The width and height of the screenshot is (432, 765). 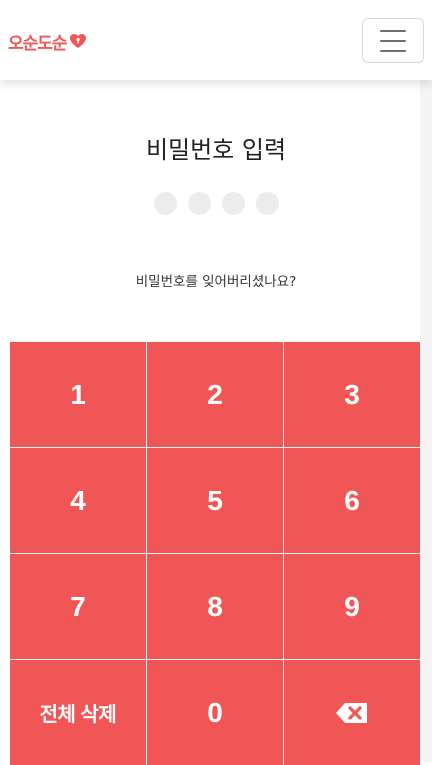 I want to click on header: 오순도순, so click(x=216, y=40).